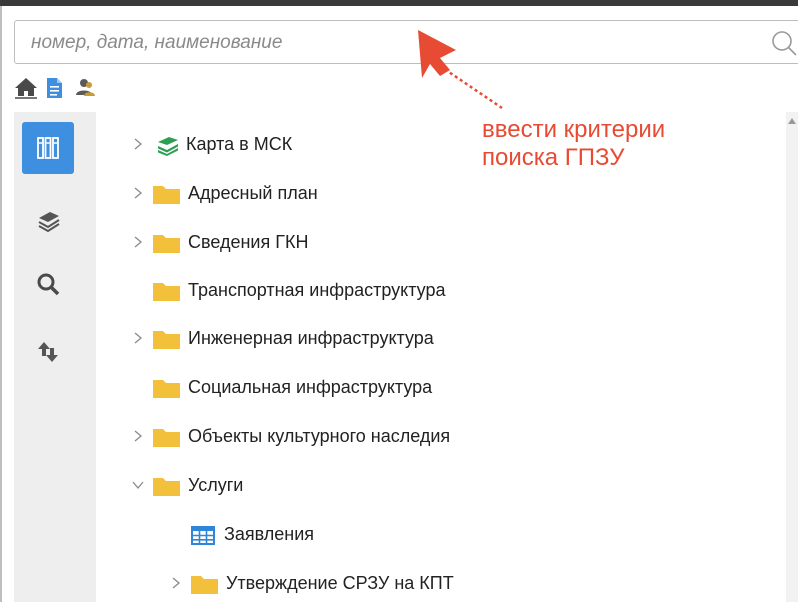  What do you see at coordinates (248, 242) in the screenshot?
I see `tree-item-label: Сведения ГКН` at bounding box center [248, 242].